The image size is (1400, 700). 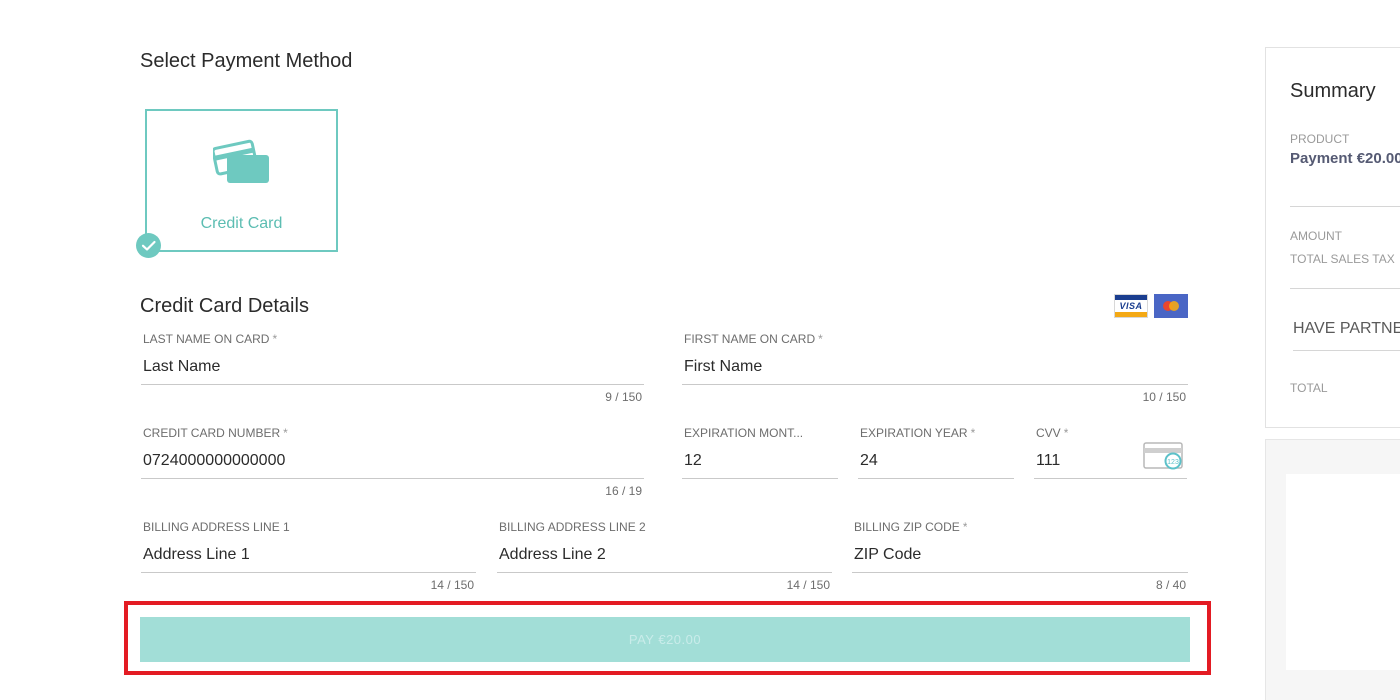 What do you see at coordinates (1086, 461) in the screenshot?
I see `cvv-input: 111` at bounding box center [1086, 461].